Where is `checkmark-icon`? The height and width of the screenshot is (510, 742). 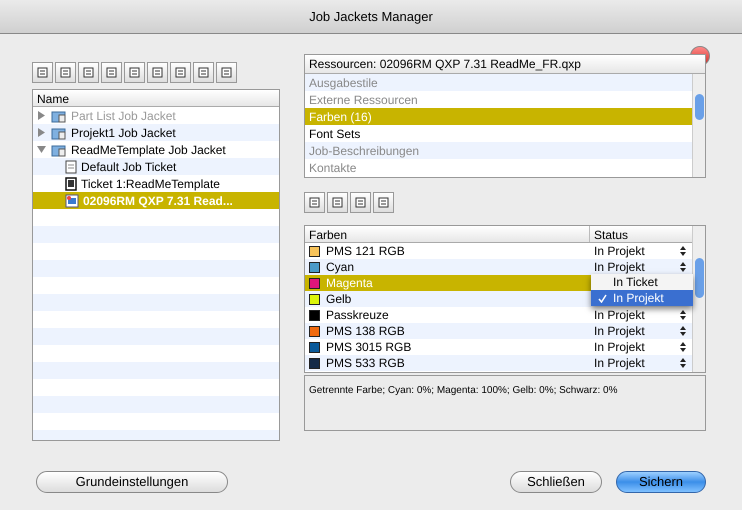 checkmark-icon is located at coordinates (602, 299).